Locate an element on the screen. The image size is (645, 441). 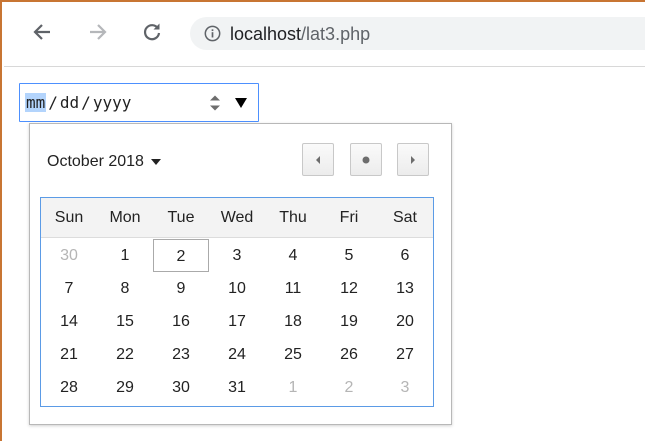
calendar-day: 25 is located at coordinates (293, 354).